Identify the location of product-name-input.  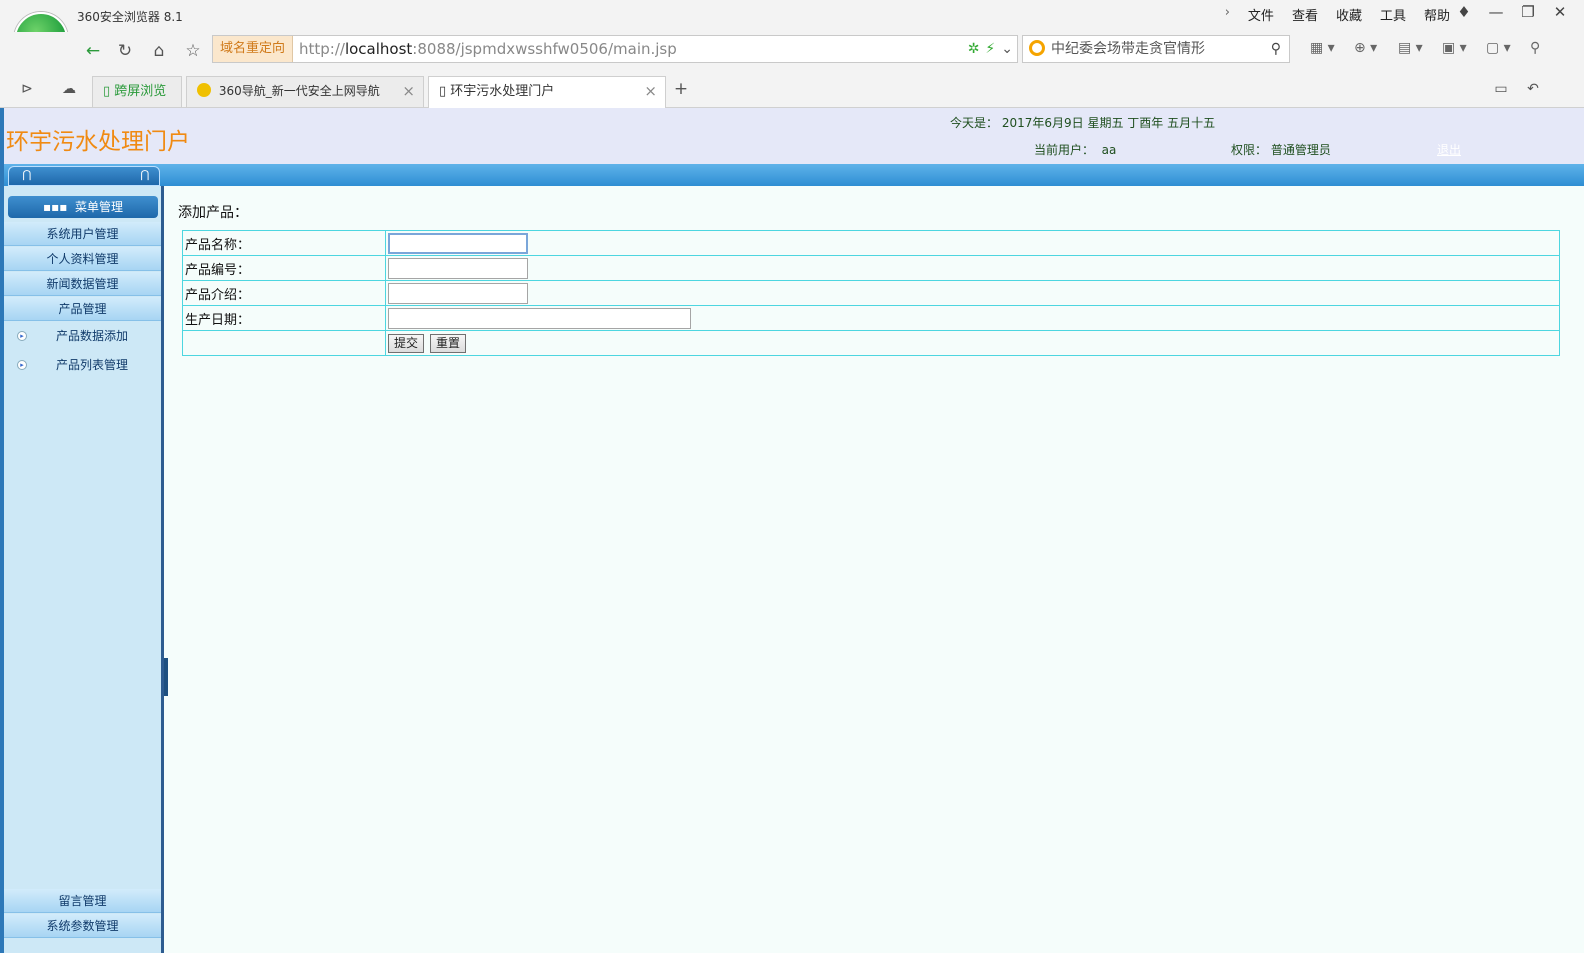
(458, 243).